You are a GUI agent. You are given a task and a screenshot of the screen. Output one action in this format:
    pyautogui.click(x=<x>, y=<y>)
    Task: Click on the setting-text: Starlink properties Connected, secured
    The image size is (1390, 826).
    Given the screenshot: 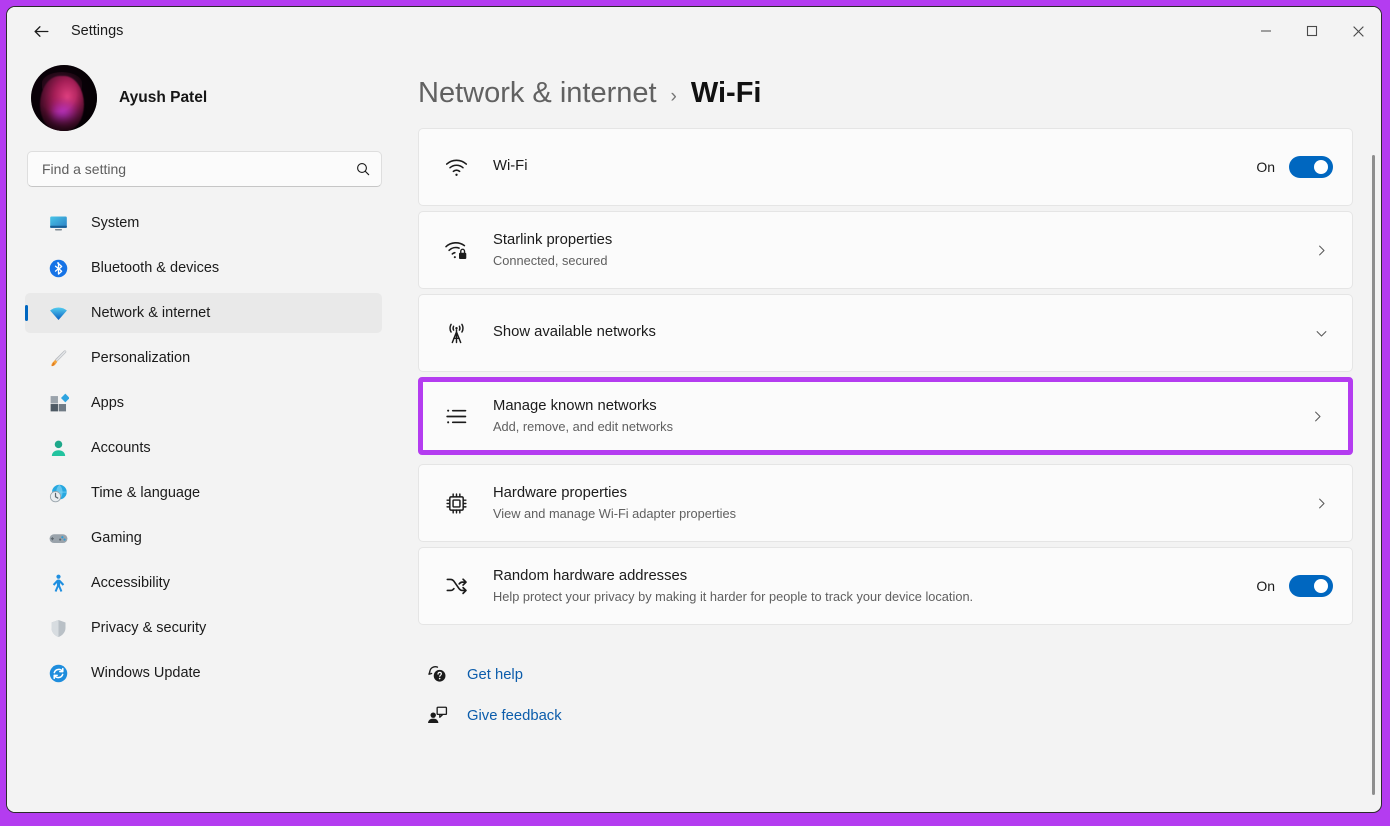 What is the action you would take?
    pyautogui.click(x=901, y=250)
    